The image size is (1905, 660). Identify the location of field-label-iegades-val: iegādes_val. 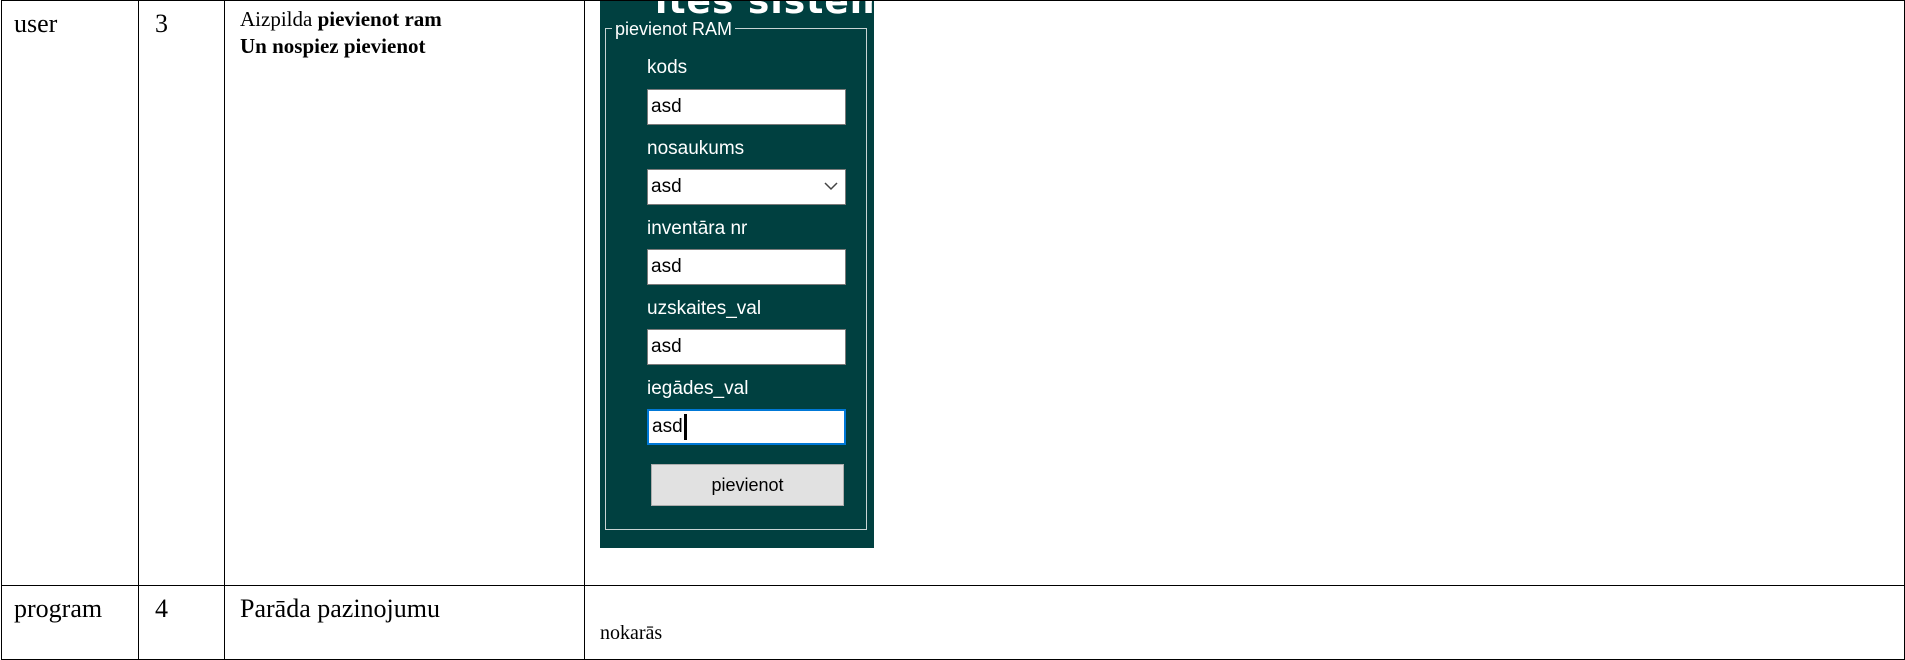
(698, 388).